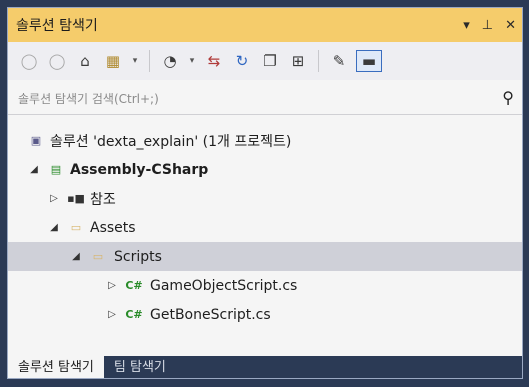  What do you see at coordinates (265, 227) in the screenshot?
I see `tree-item-assets: ◢ ▭ Assets` at bounding box center [265, 227].